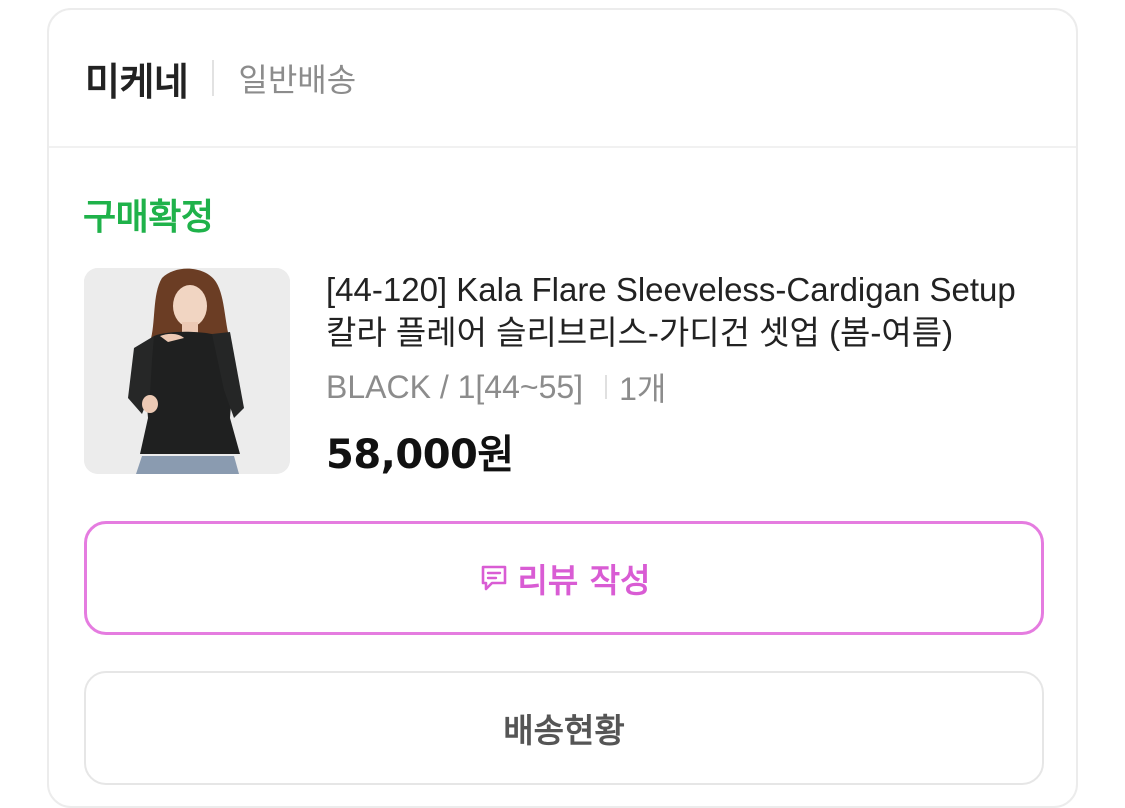 This screenshot has height=808, width=1125. I want to click on seller-name: 미케네, so click(137, 78).